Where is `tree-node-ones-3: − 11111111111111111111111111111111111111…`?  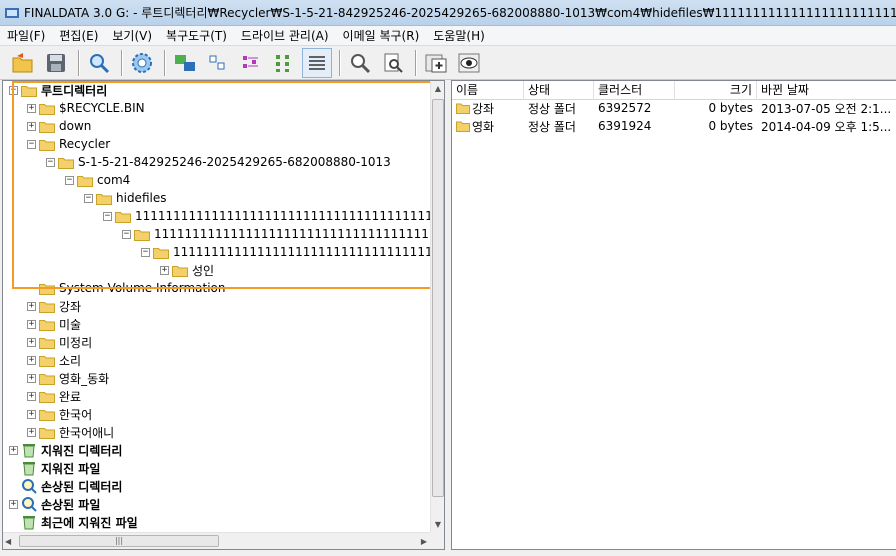 tree-node-ones-3: − 11111111111111111111111111111111111111… is located at coordinates (286, 252).